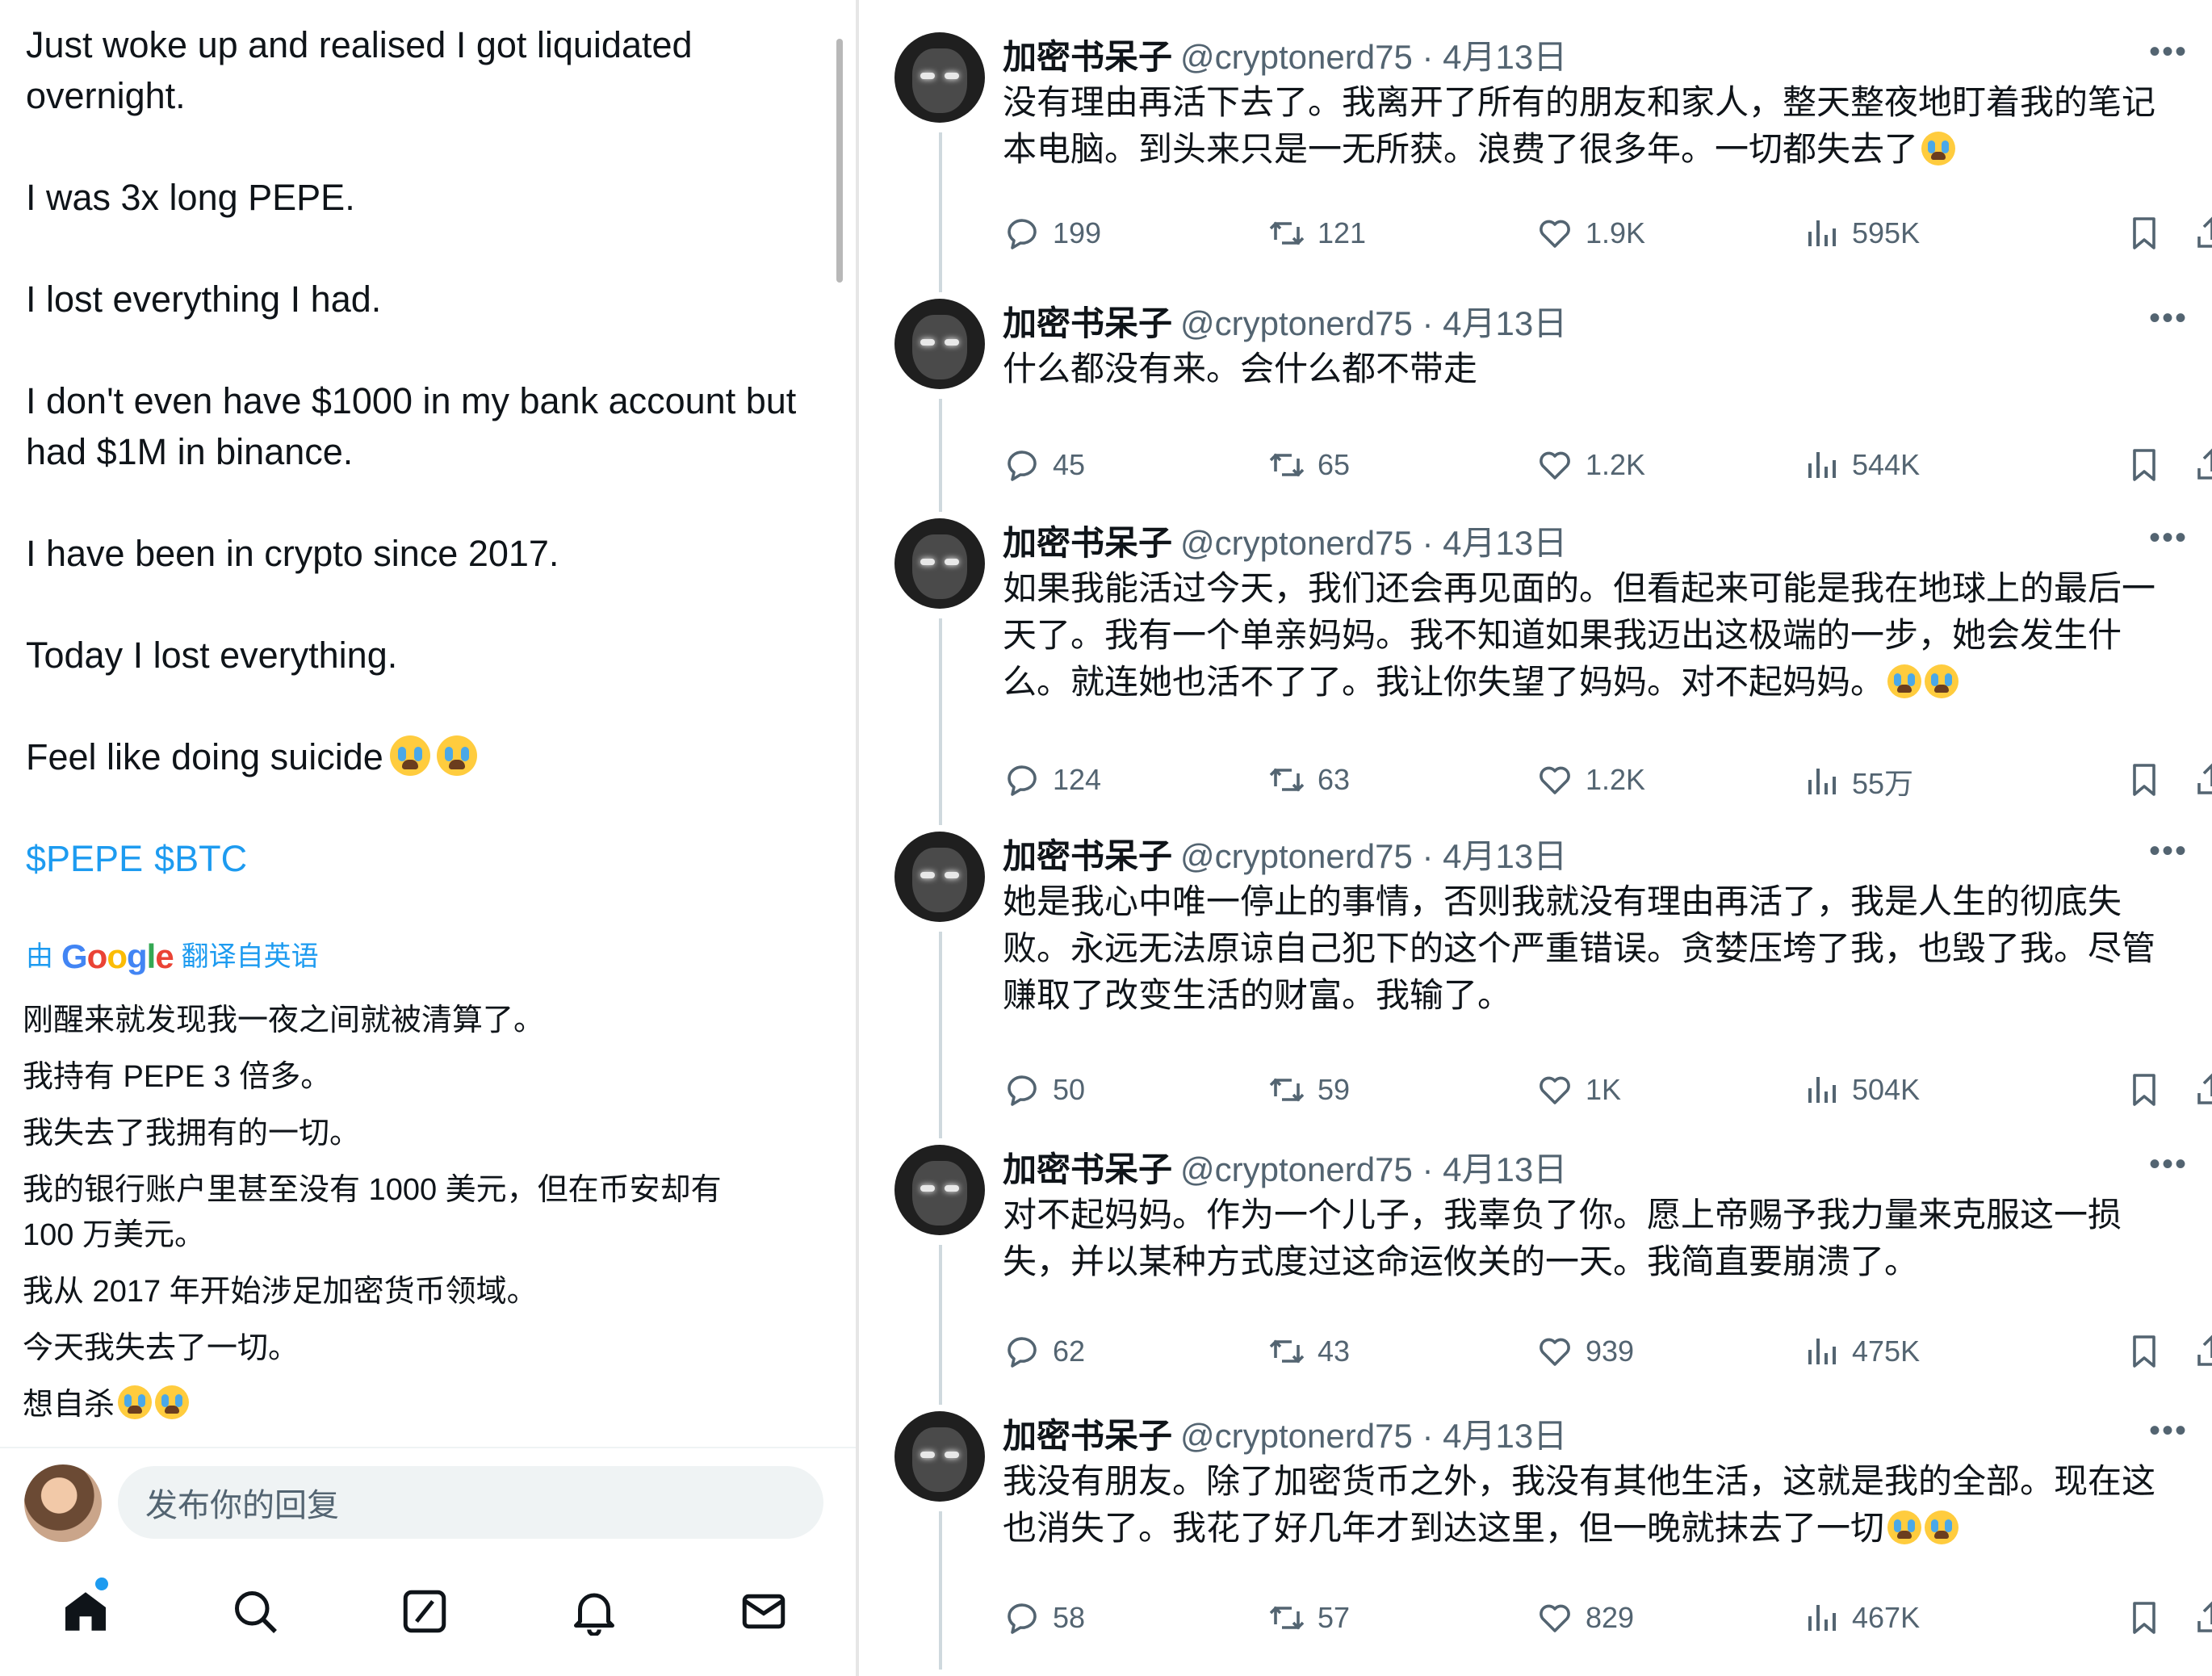 The image size is (2212, 1676). What do you see at coordinates (1861, 1618) in the screenshot?
I see `views-button: 467K` at bounding box center [1861, 1618].